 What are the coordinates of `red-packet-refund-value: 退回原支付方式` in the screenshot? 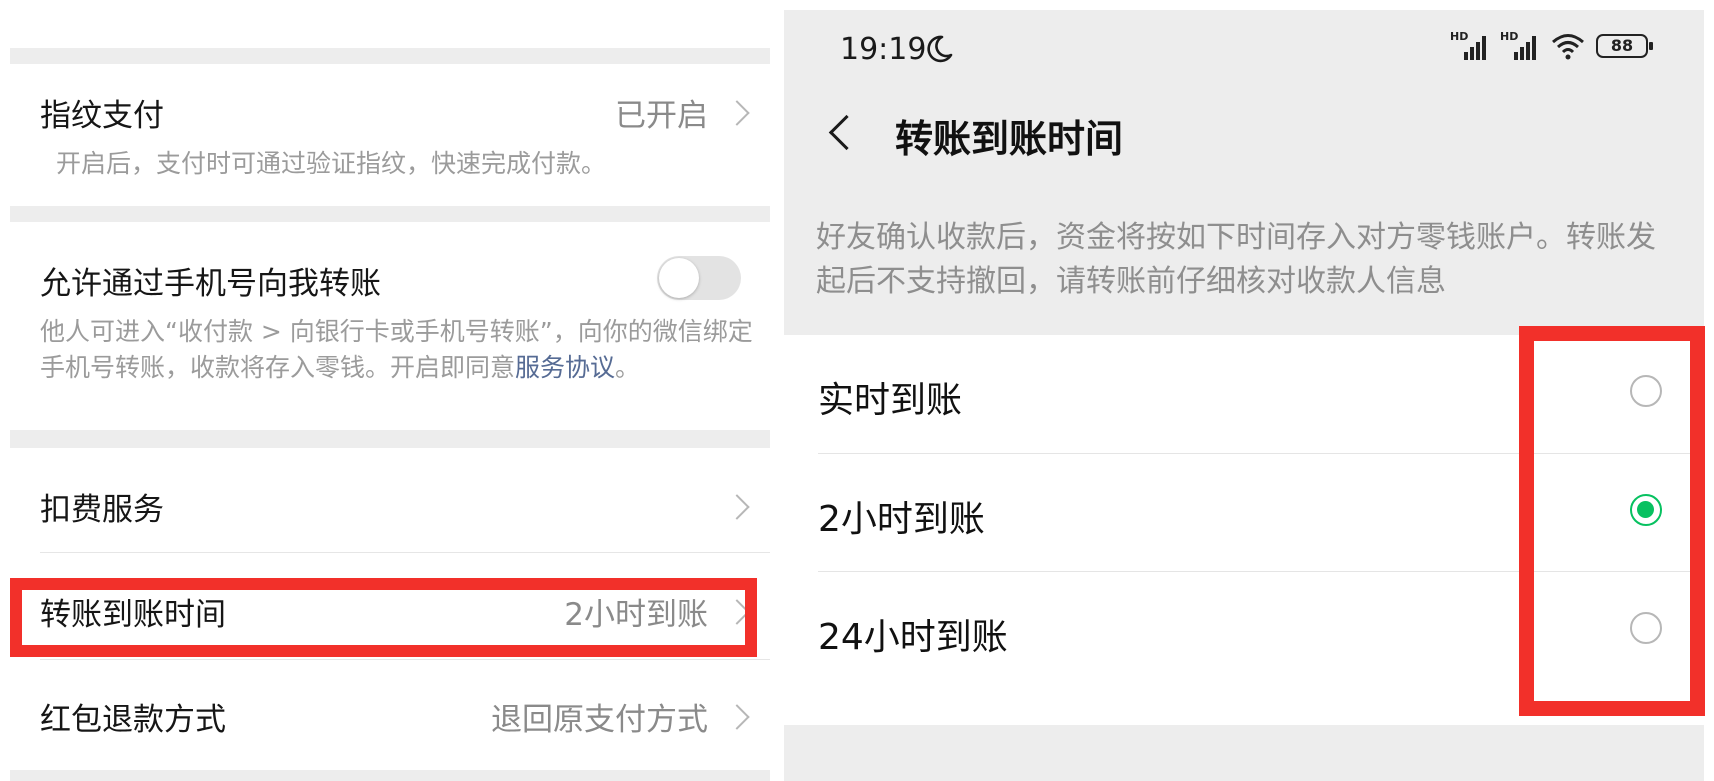 It's located at (599, 720).